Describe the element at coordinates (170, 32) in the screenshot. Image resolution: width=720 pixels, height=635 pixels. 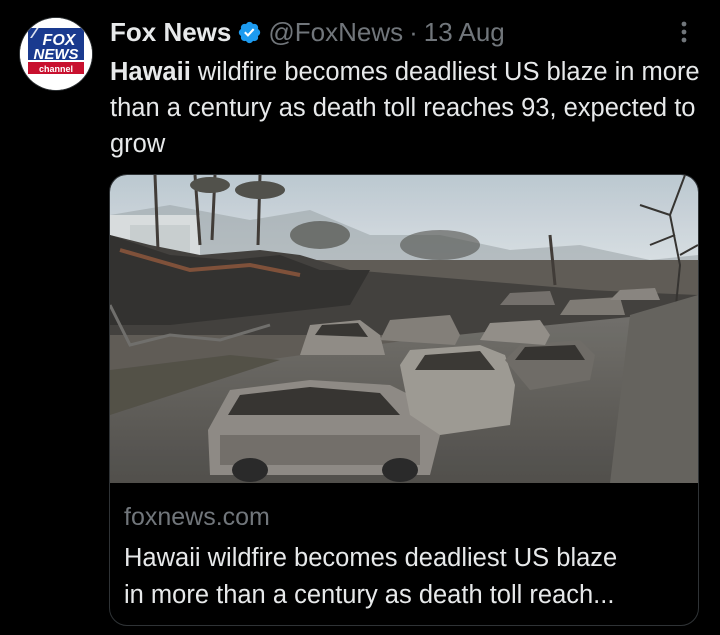
I see `author-name: Fox News` at that location.